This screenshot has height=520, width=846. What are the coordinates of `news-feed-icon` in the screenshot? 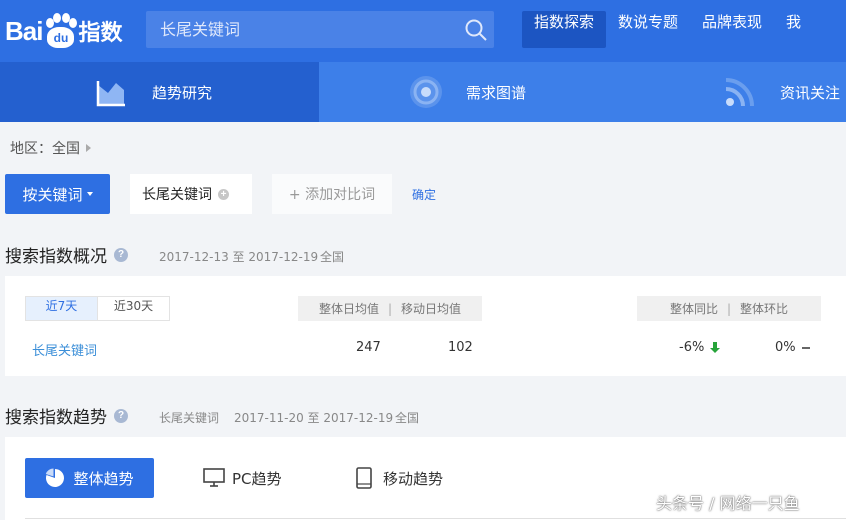 It's located at (739, 92).